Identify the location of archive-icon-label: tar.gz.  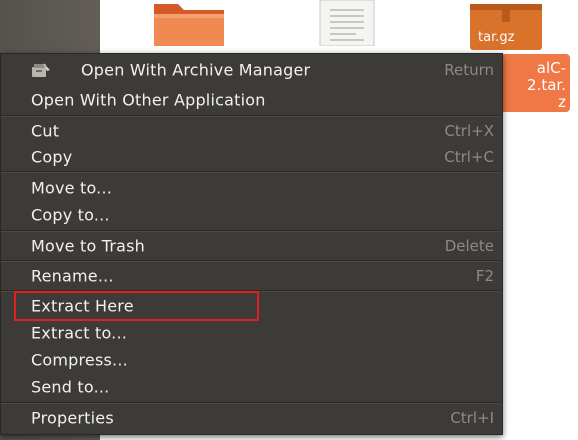
(496, 37).